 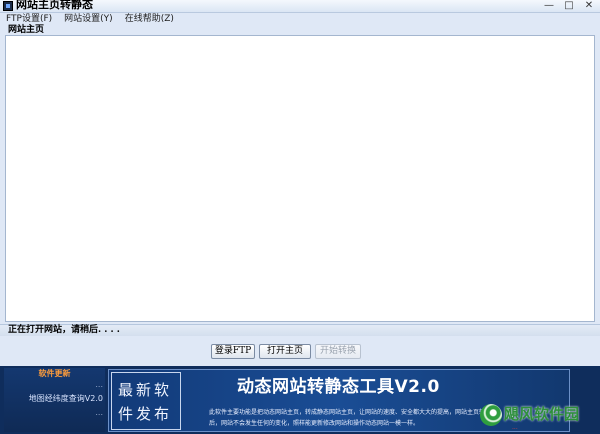 I want to click on close-button: ✕, so click(x=589, y=6).